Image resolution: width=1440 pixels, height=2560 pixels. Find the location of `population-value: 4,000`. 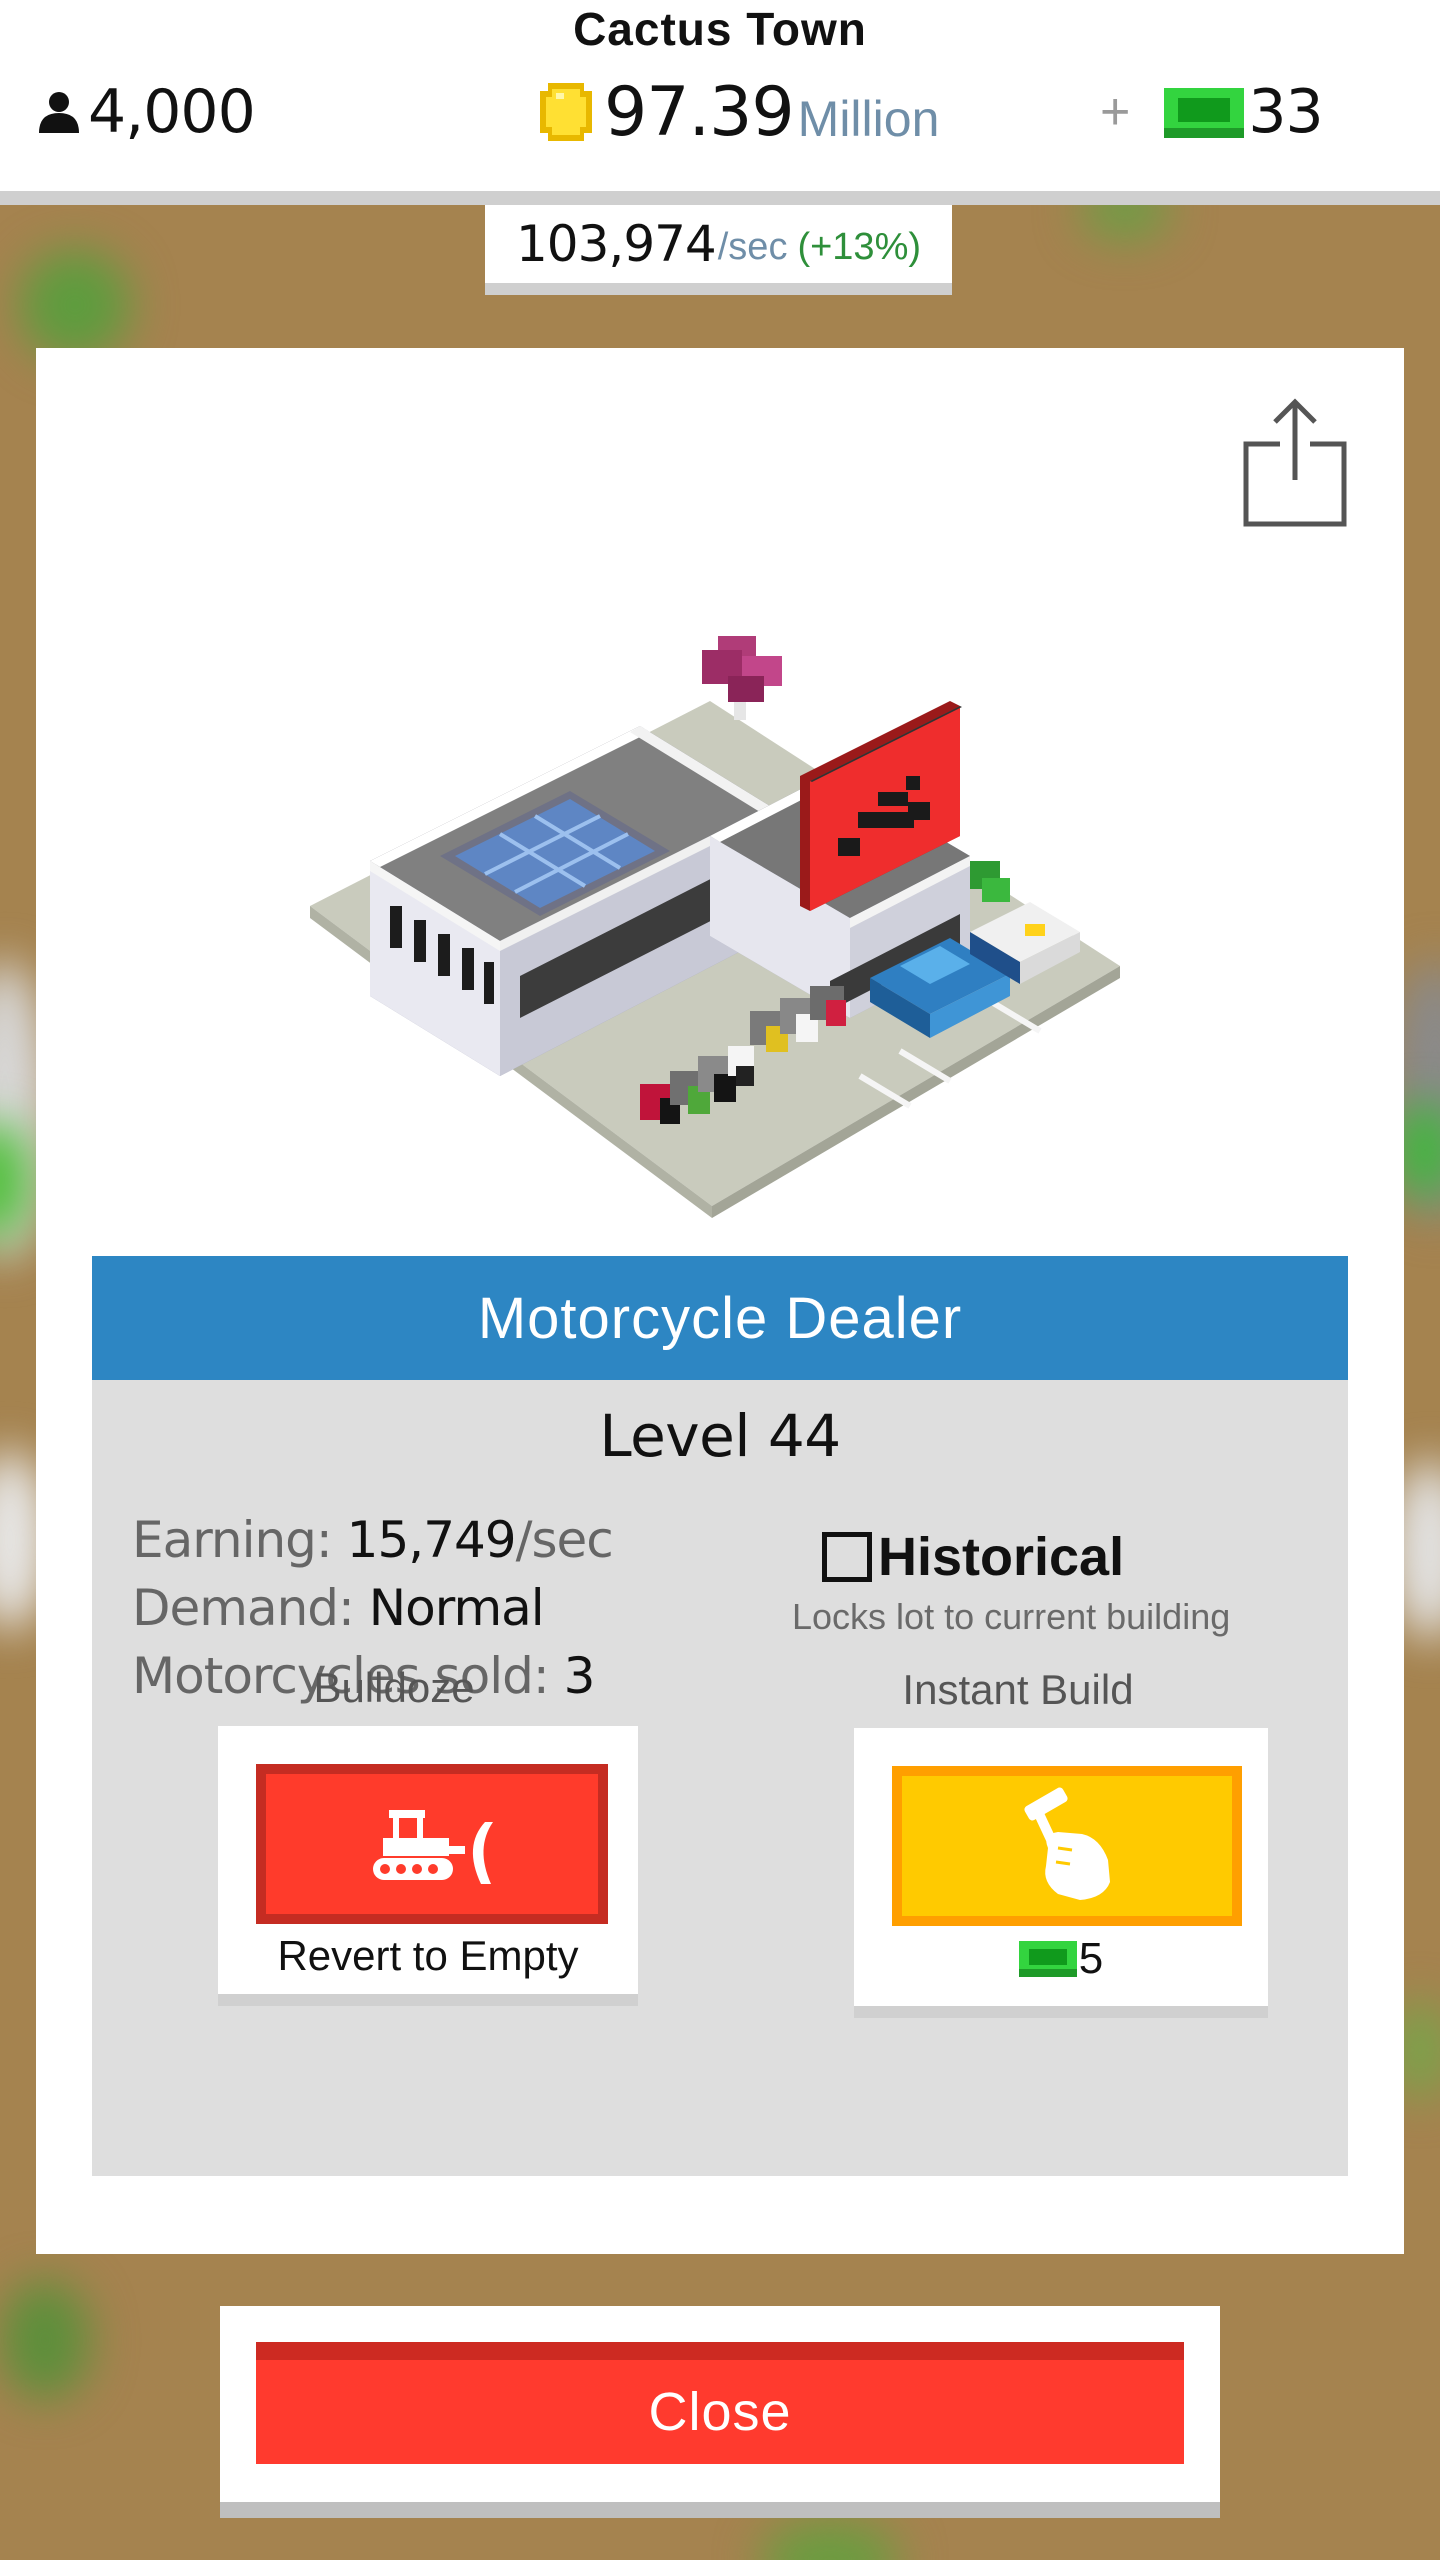

population-value: 4,000 is located at coordinates (172, 112).